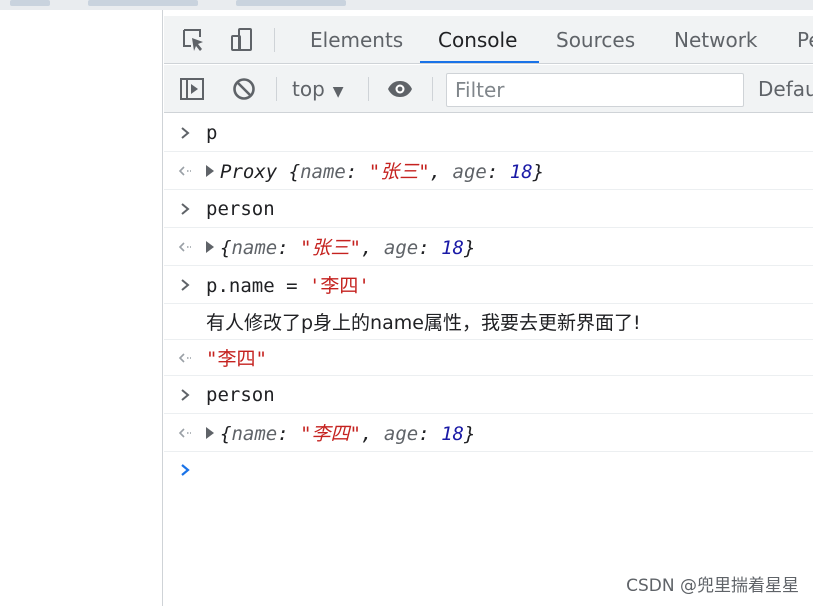 The image size is (813, 606). Describe the element at coordinates (338, 92) in the screenshot. I see `dropdown-arrow-icon: ▼` at that location.